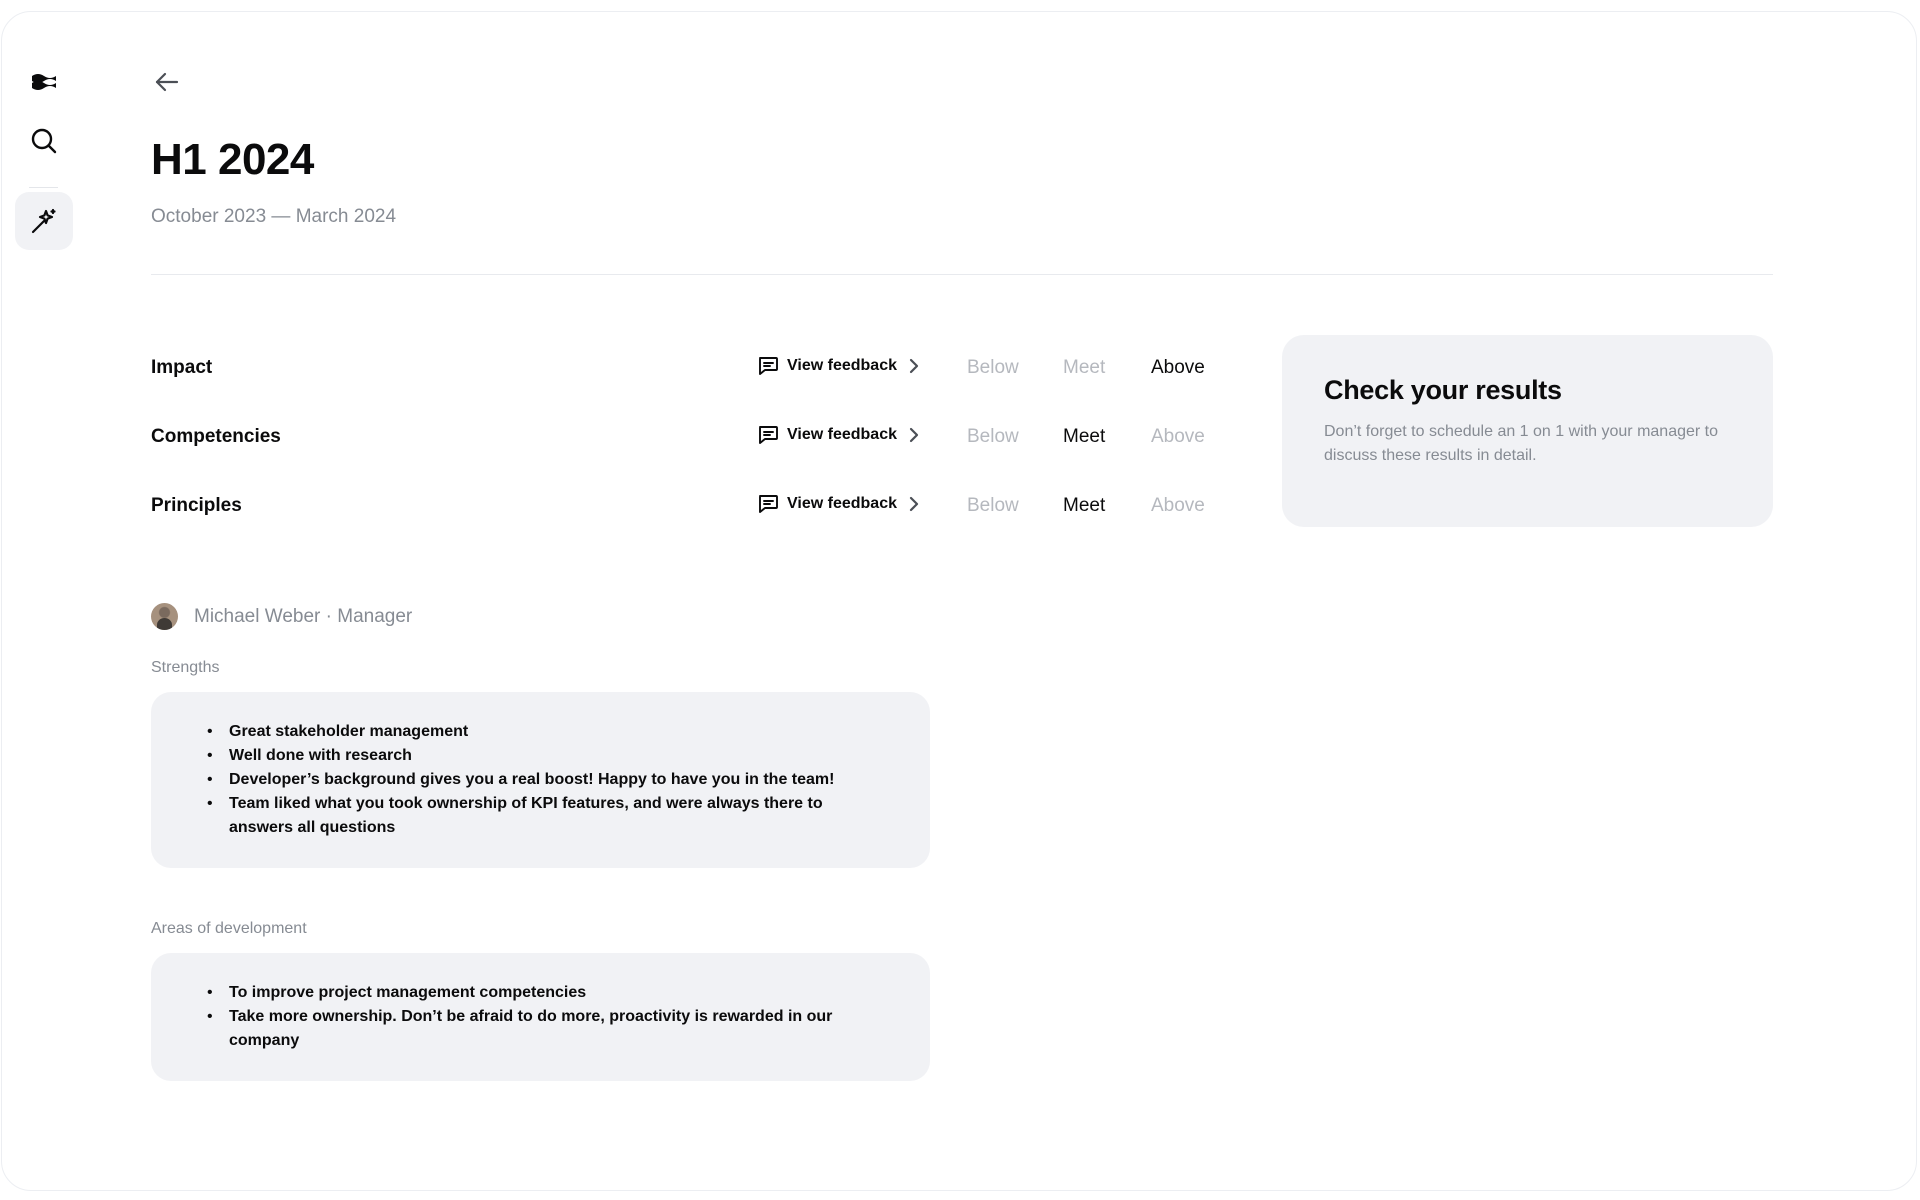  I want to click on rating-row-impact: Impact View feedback Below Meet Above, so click(681, 369).